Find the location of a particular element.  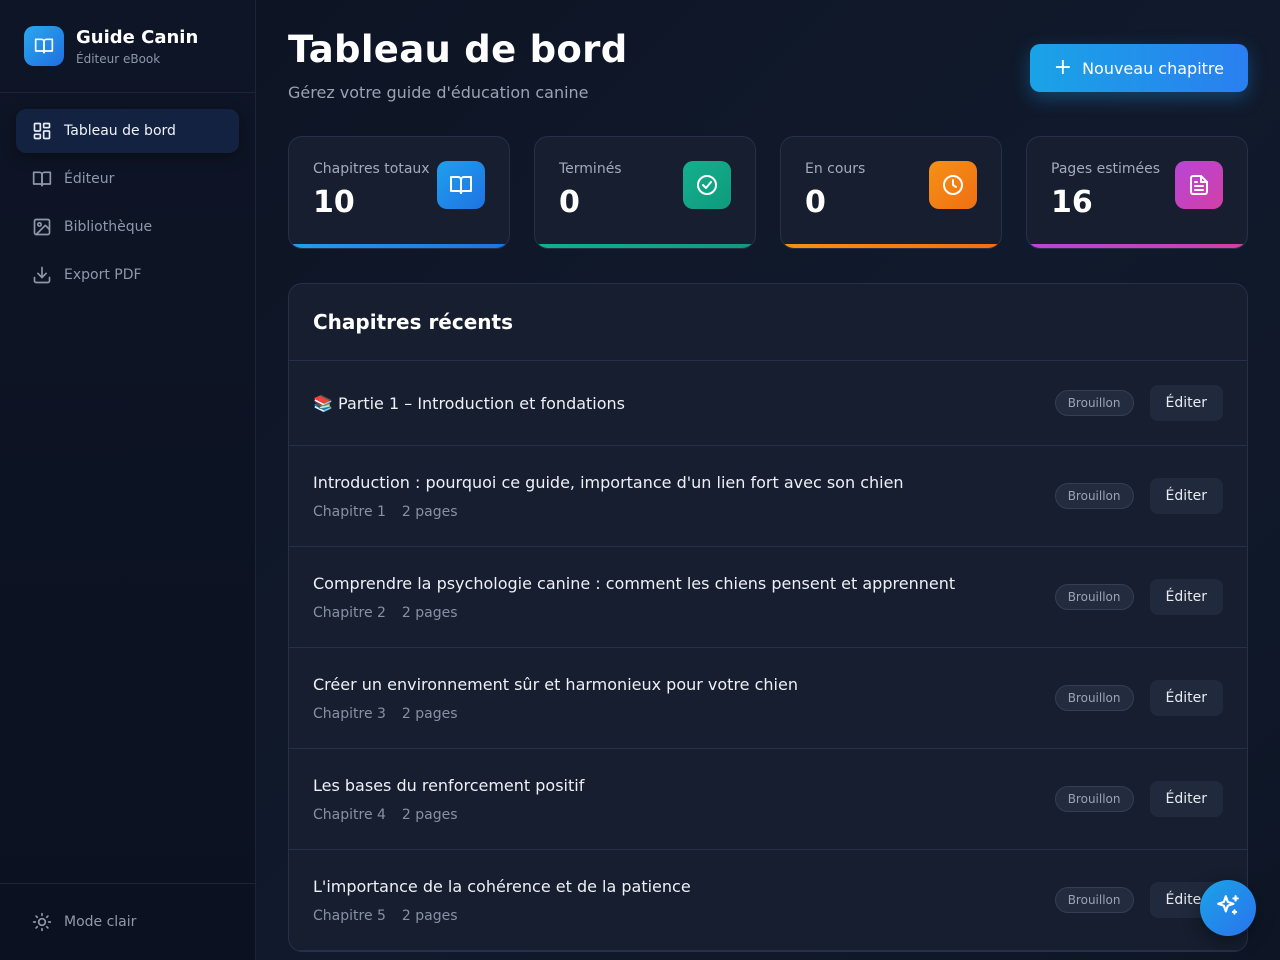

sidebar-item-label: Bibliothèque is located at coordinates (108, 227).